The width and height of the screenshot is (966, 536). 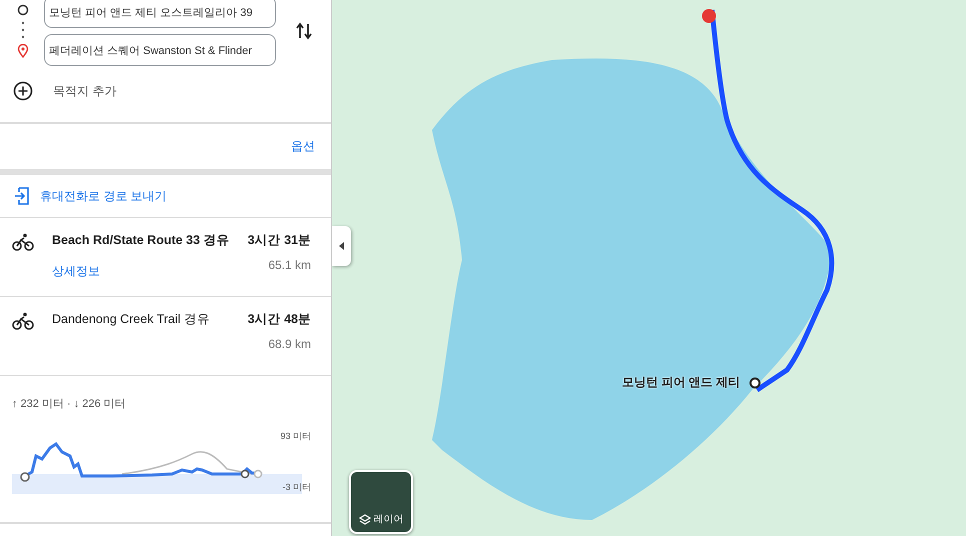 I want to click on collapse-panel-button, so click(x=341, y=246).